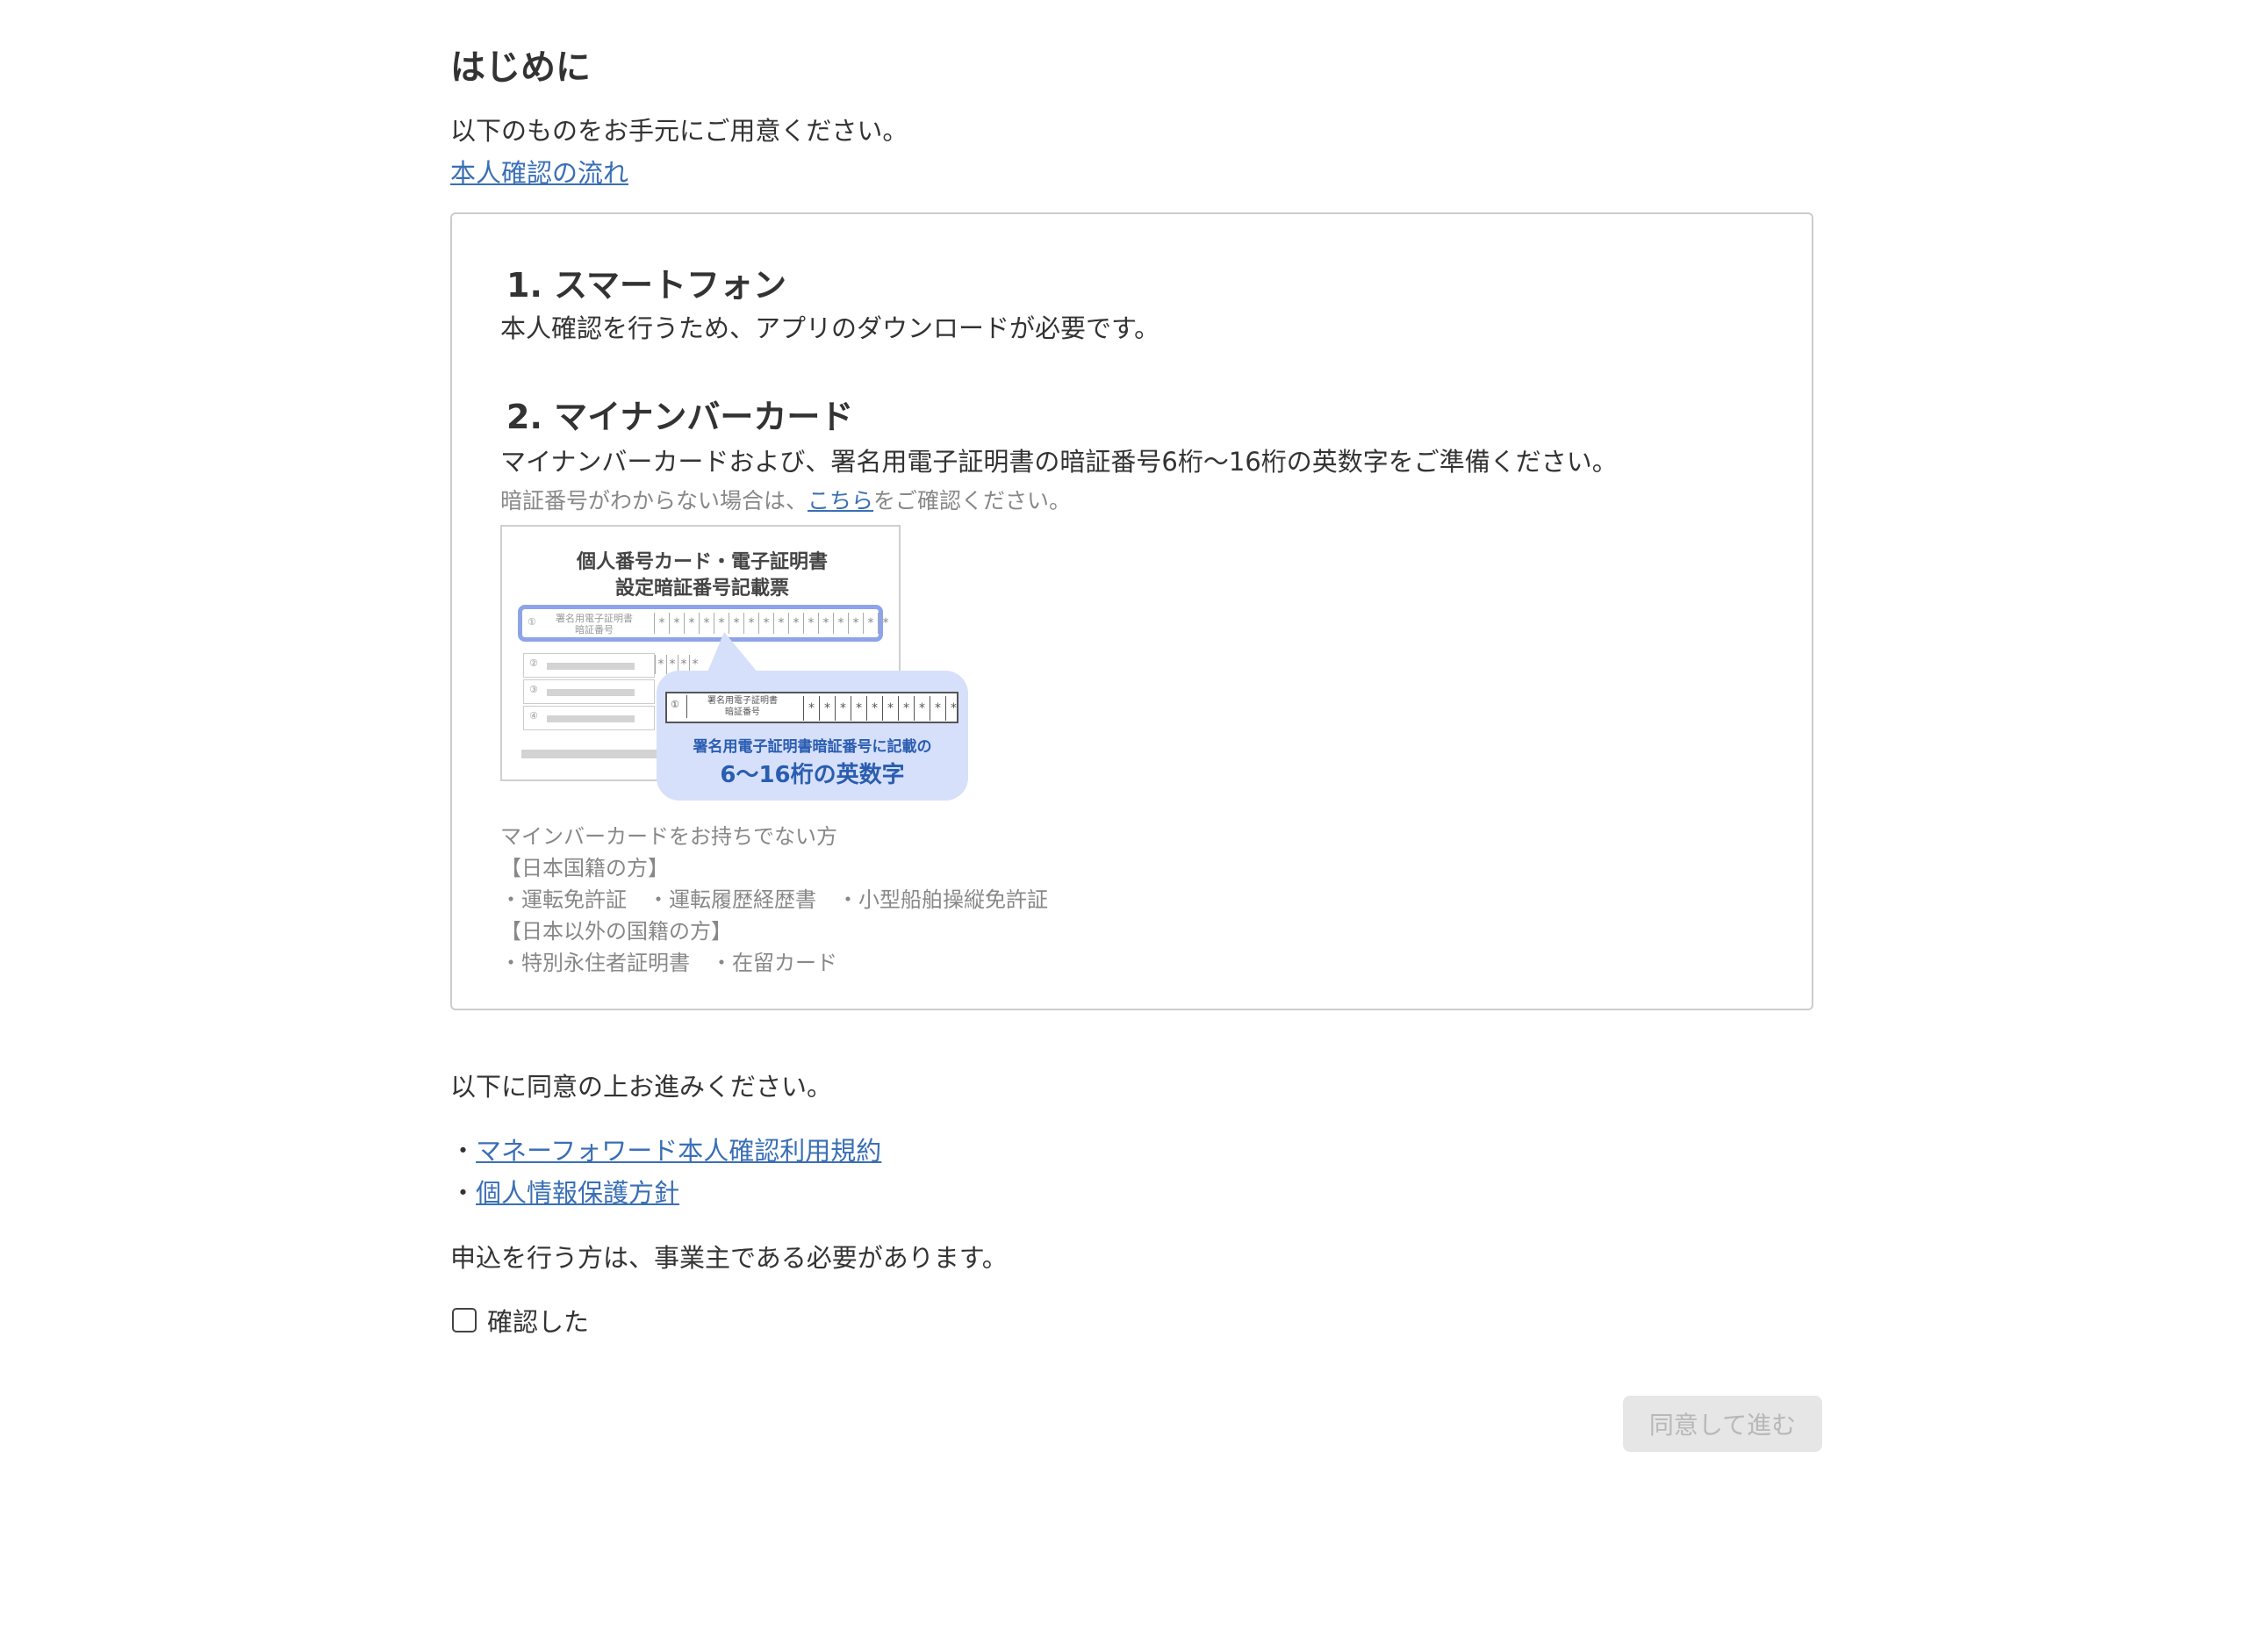 Image resolution: width=2247 pixels, height=1652 pixels. I want to click on row-label-line1: 署名用電子証明書, so click(594, 618).